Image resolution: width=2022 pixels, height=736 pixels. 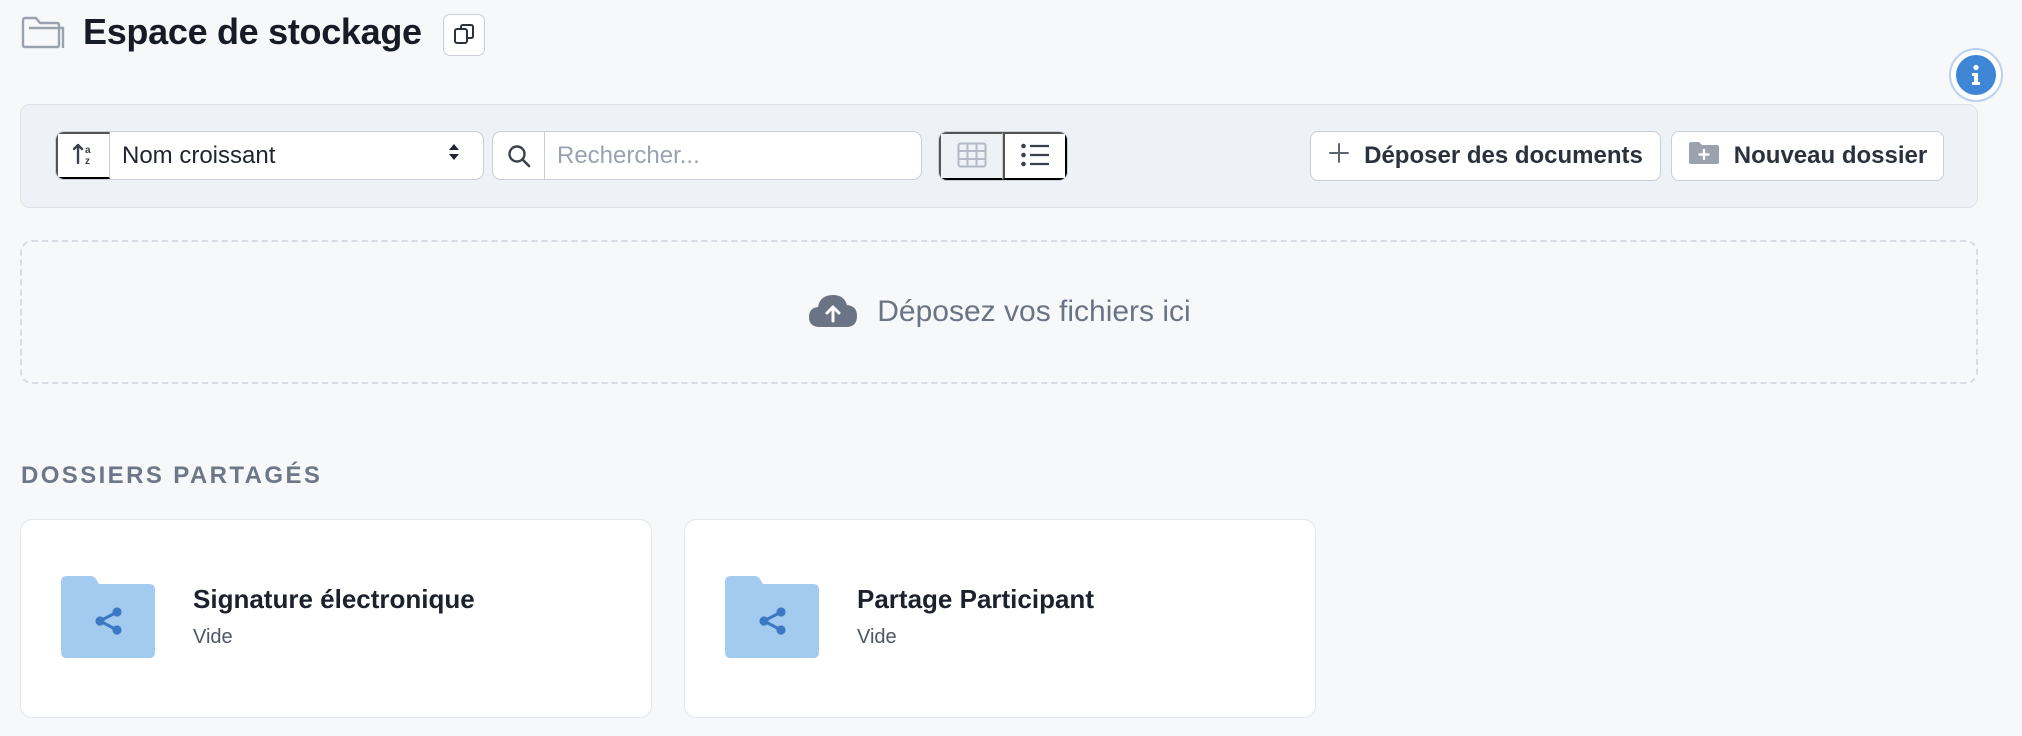 I want to click on copy-button, so click(x=464, y=35).